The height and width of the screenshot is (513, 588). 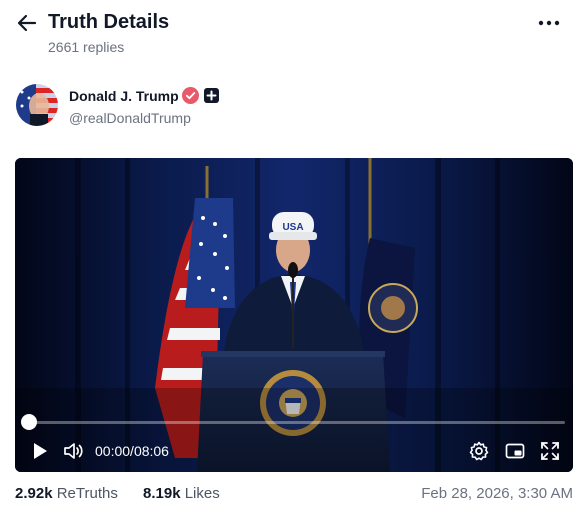 I want to click on page-title: Truth Details, so click(x=109, y=22).